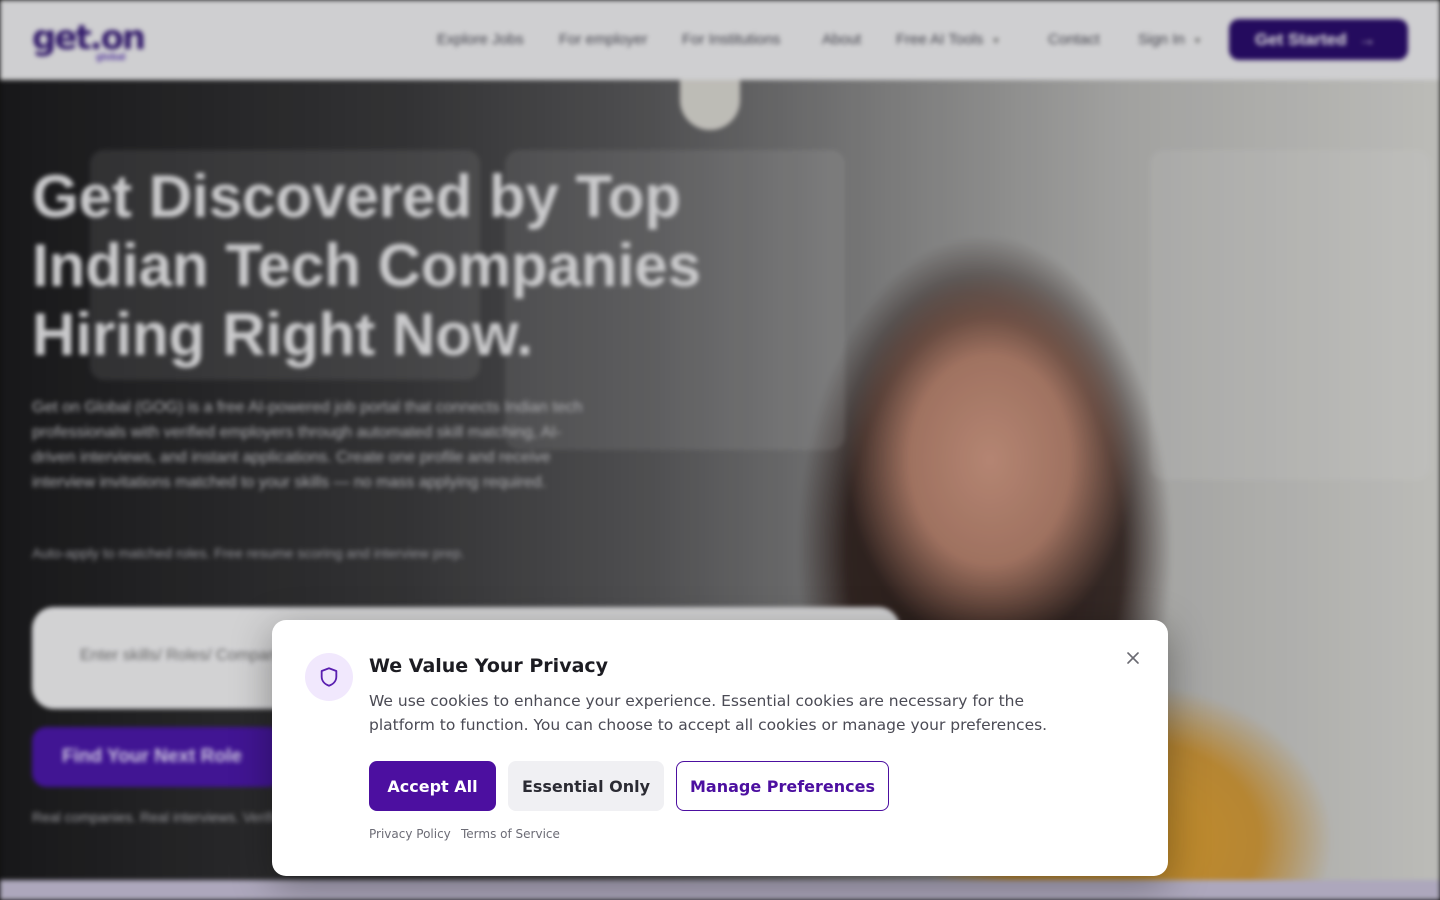  What do you see at coordinates (782, 786) in the screenshot?
I see `manage-preferences-button: Manage Preferences` at bounding box center [782, 786].